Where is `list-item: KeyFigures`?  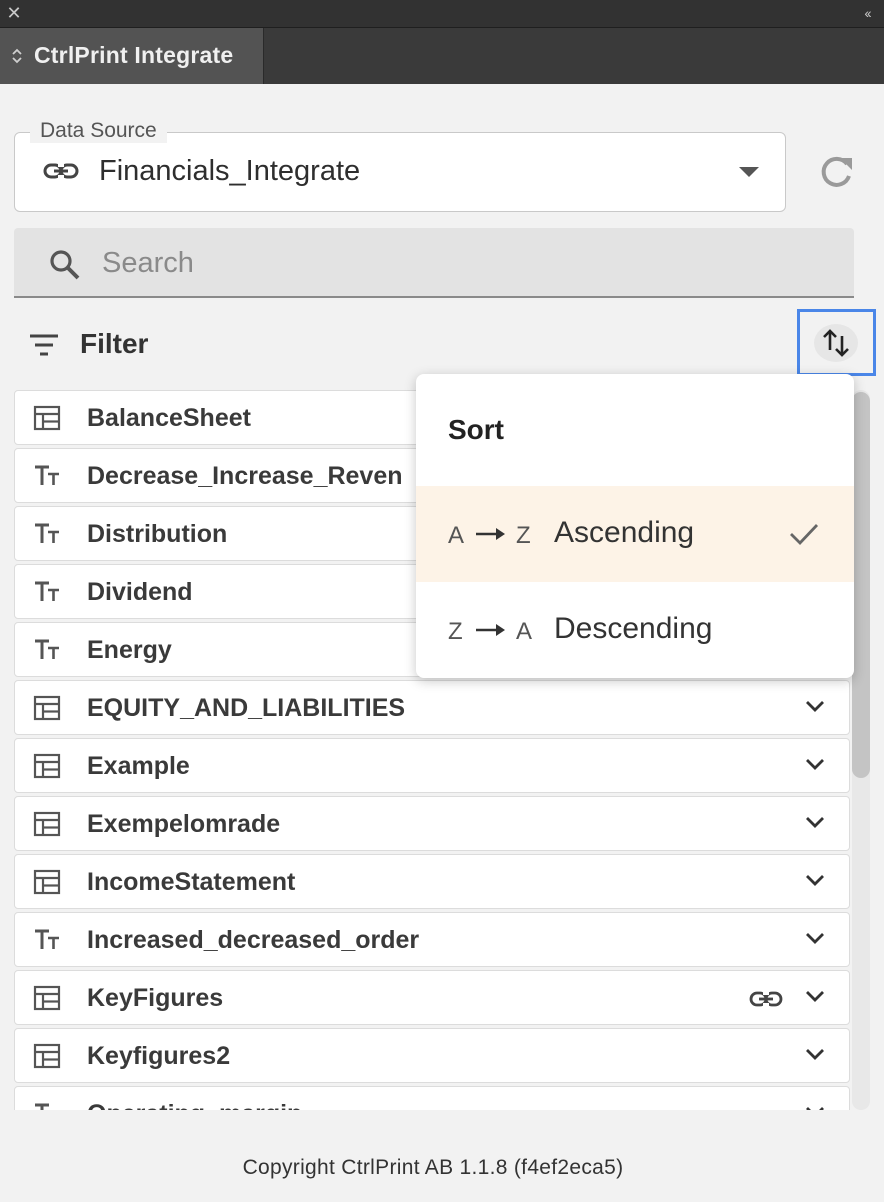 list-item: KeyFigures is located at coordinates (432, 997).